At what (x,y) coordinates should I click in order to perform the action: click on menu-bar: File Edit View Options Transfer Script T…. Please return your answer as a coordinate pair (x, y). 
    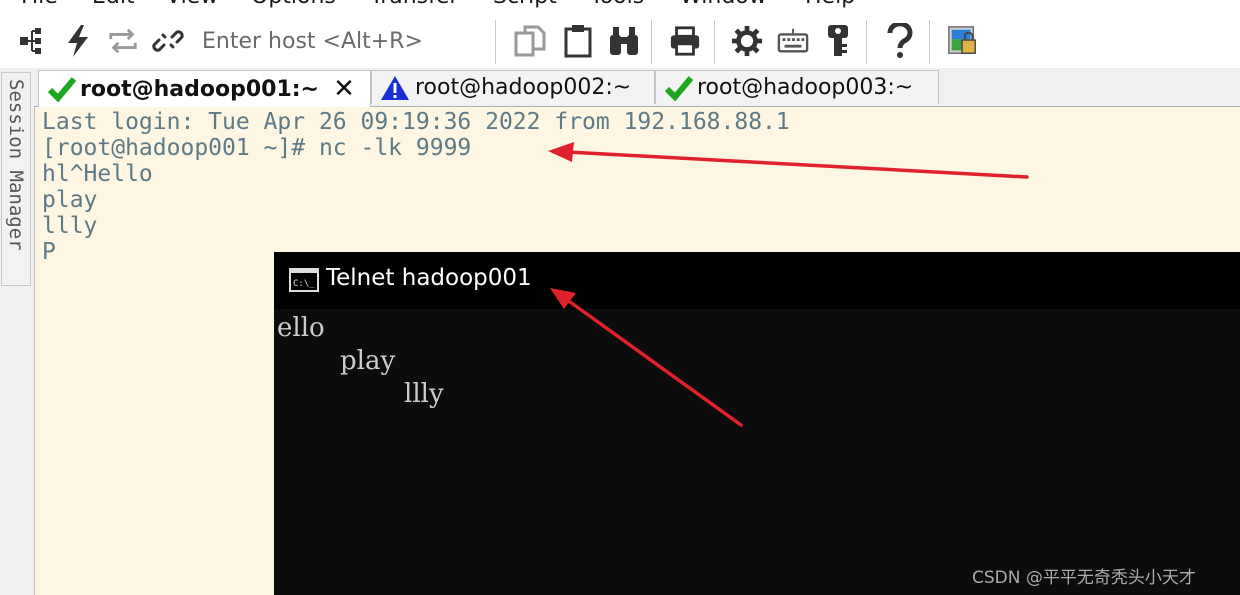
    Looking at the image, I should click on (620, 7).